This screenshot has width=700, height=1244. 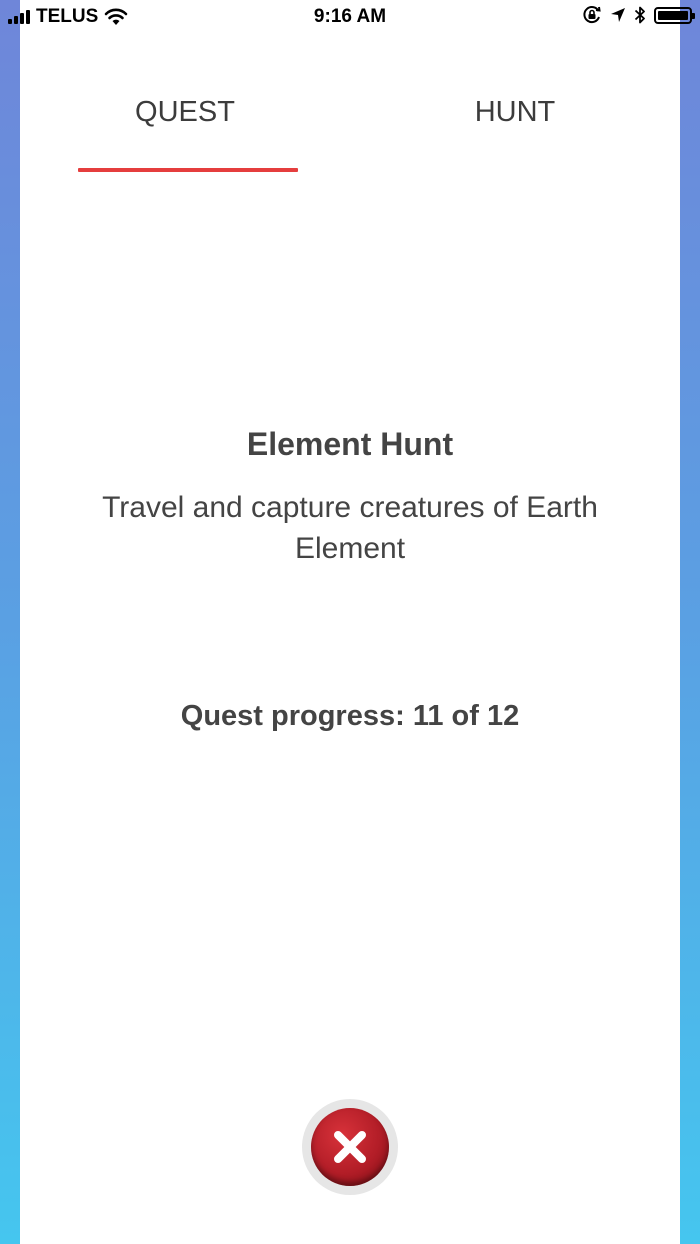 What do you see at coordinates (515, 126) in the screenshot?
I see `tab-hunt: HUNT` at bounding box center [515, 126].